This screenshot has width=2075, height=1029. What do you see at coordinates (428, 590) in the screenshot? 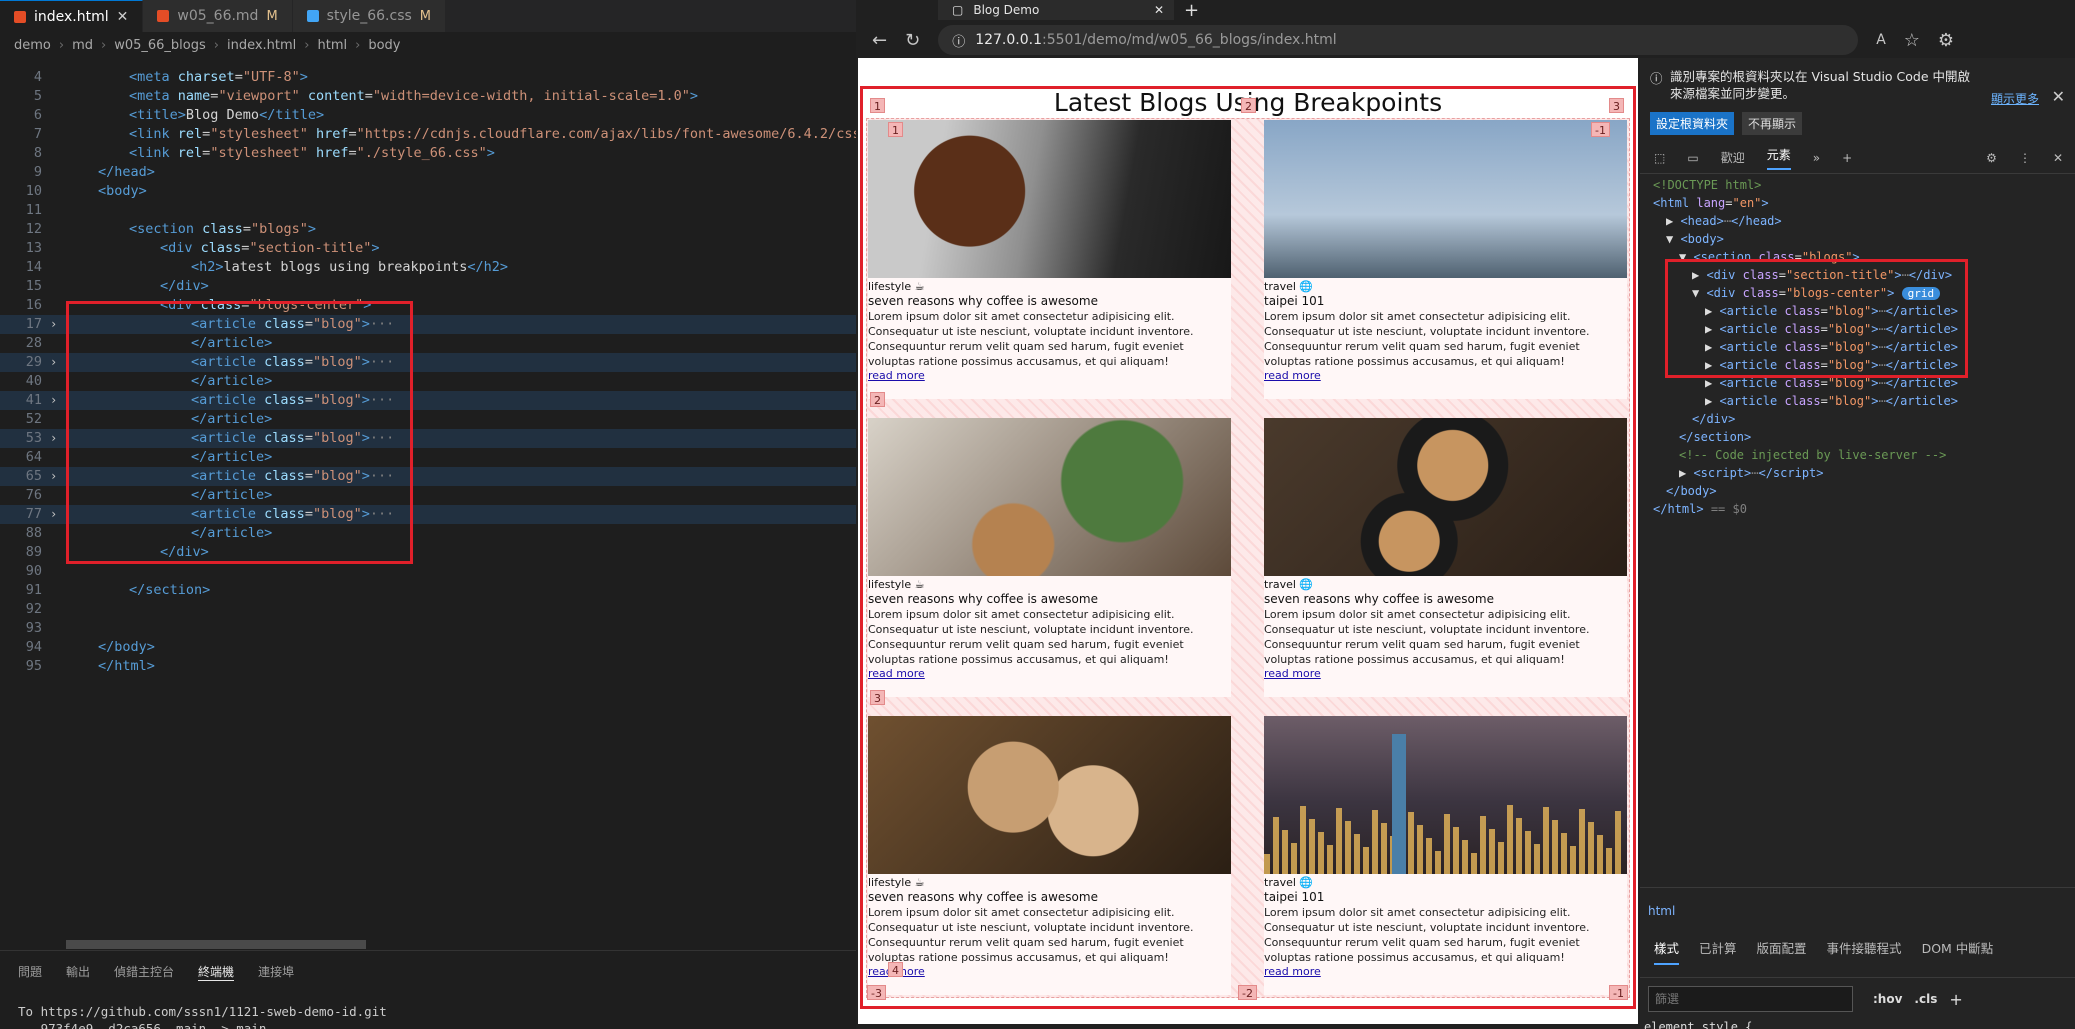
I see `code-line: 91 </section>` at bounding box center [428, 590].